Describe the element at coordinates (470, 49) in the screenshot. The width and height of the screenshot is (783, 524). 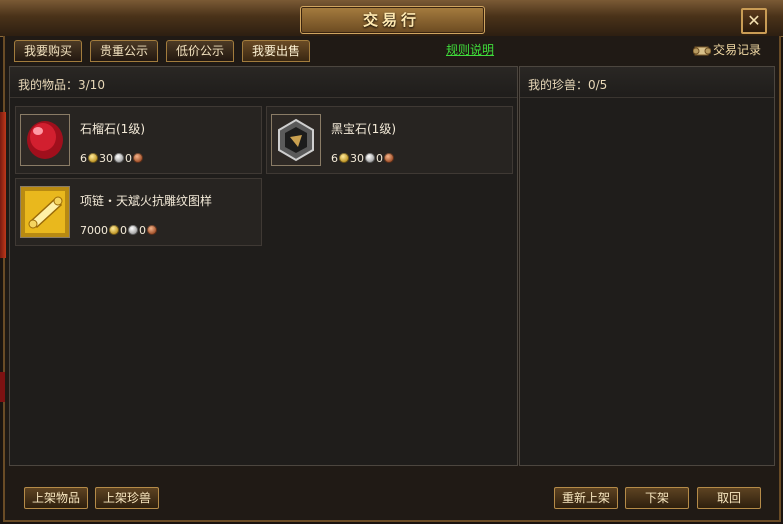
I see `rules-link: 规则说明` at that location.